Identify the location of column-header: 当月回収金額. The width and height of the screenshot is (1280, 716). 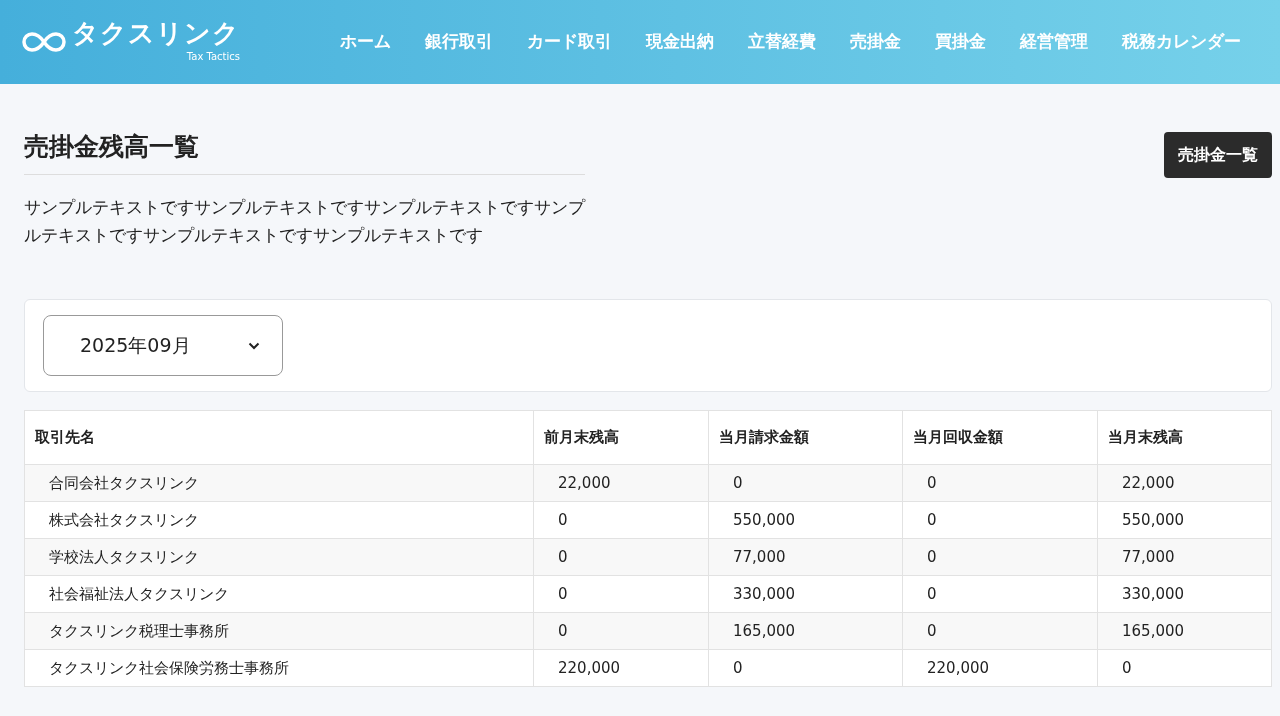
(1000, 437).